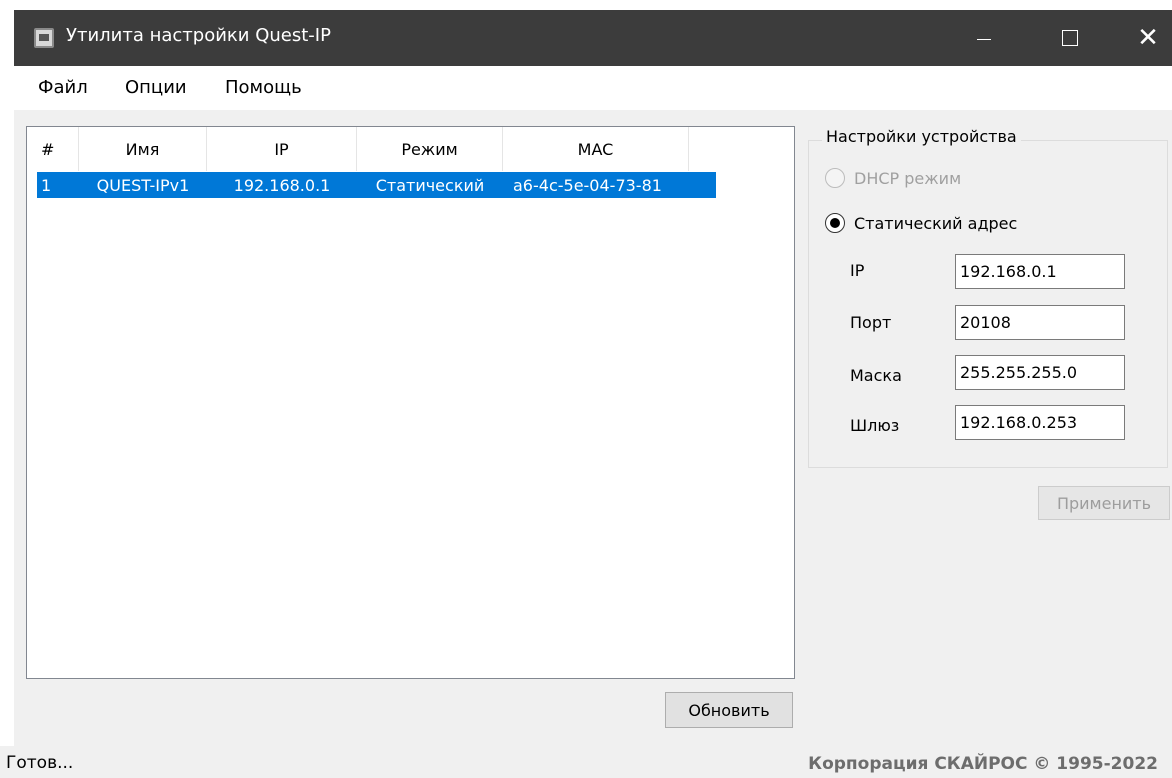  What do you see at coordinates (835, 223) in the screenshot?
I see `radio-checked-icon` at bounding box center [835, 223].